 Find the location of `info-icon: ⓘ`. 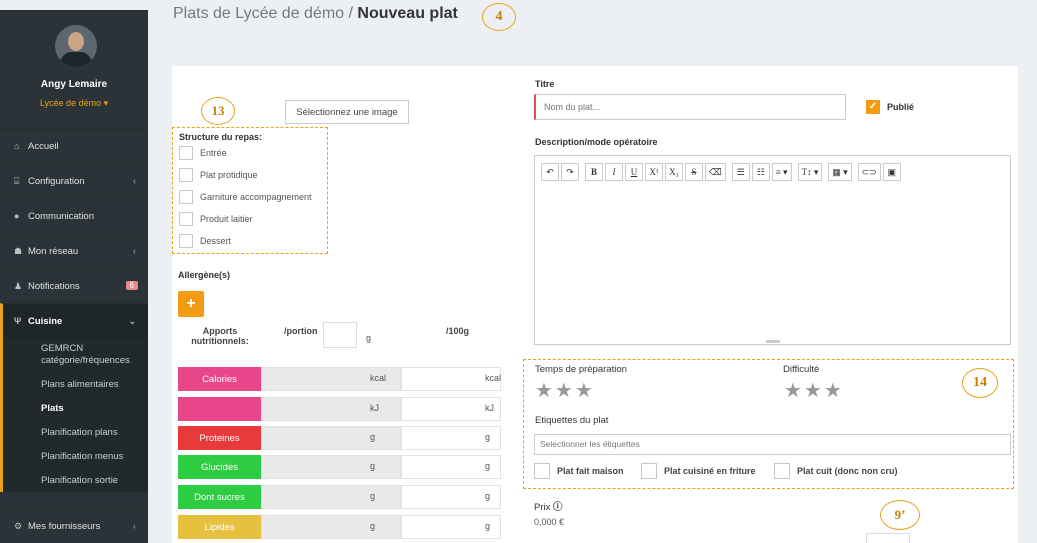

info-icon: ⓘ is located at coordinates (558, 507).